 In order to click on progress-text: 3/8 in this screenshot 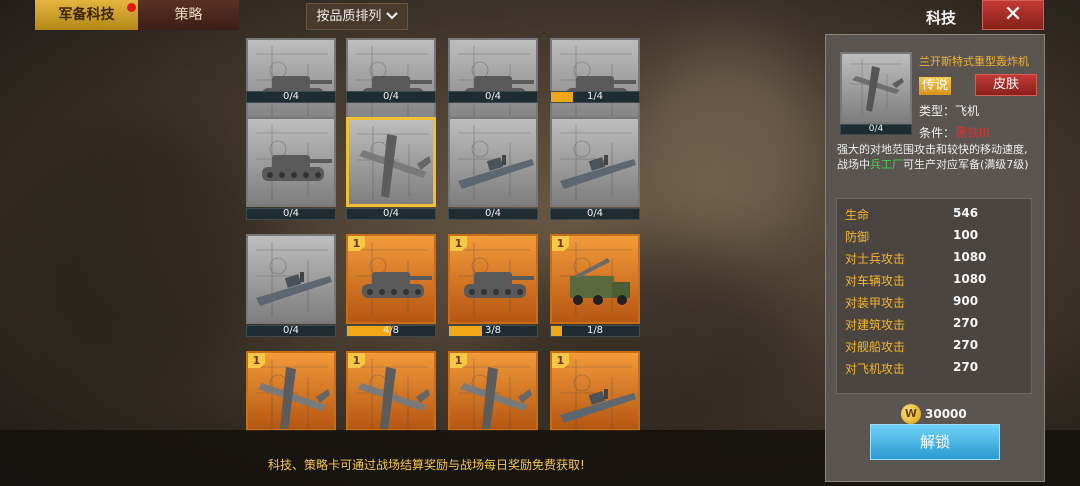, I will do `click(493, 330)`.